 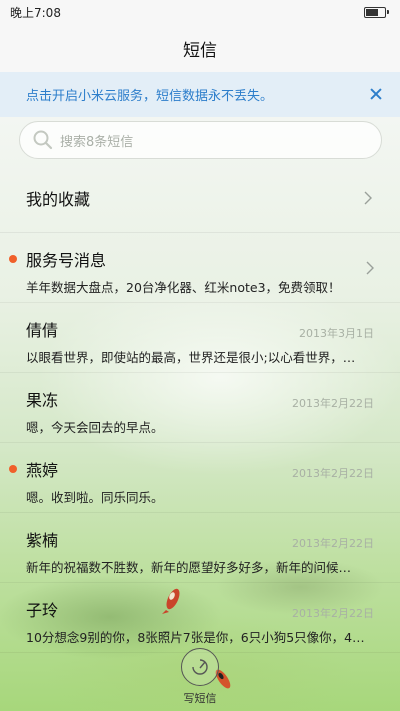 I want to click on message-preview: 嗯，今天会回去的早点。, so click(x=95, y=427).